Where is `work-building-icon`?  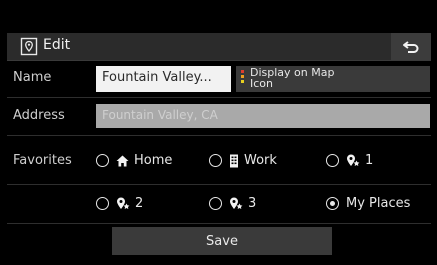
work-building-icon is located at coordinates (234, 160).